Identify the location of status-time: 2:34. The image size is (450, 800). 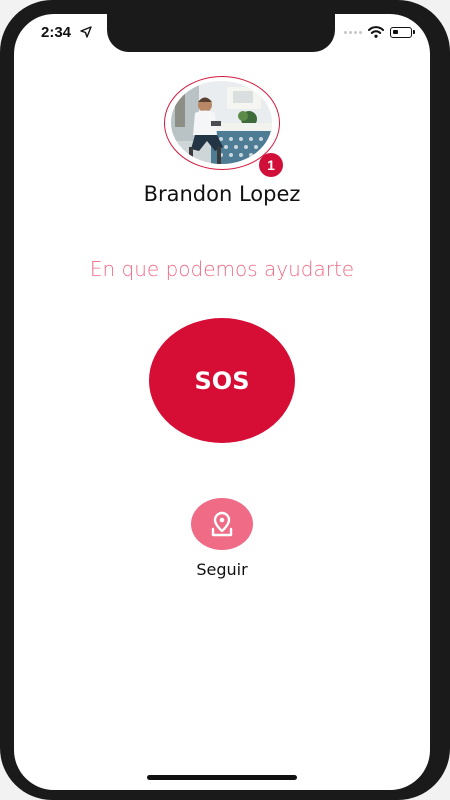
(56, 32).